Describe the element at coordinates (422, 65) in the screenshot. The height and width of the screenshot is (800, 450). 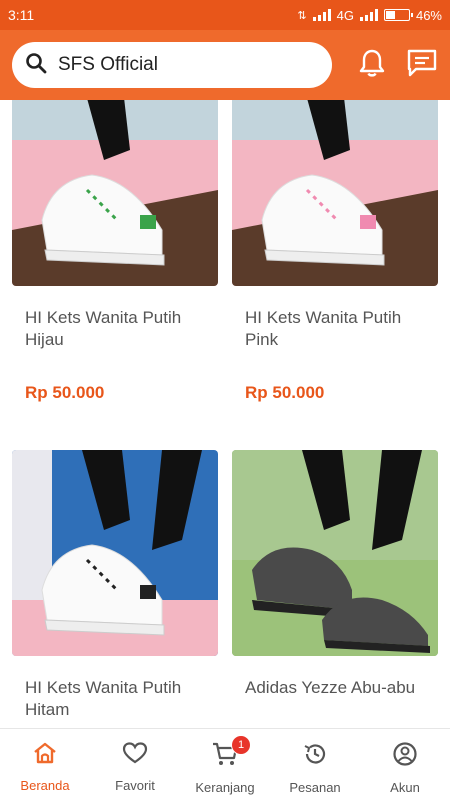
I see `chat-icon` at that location.